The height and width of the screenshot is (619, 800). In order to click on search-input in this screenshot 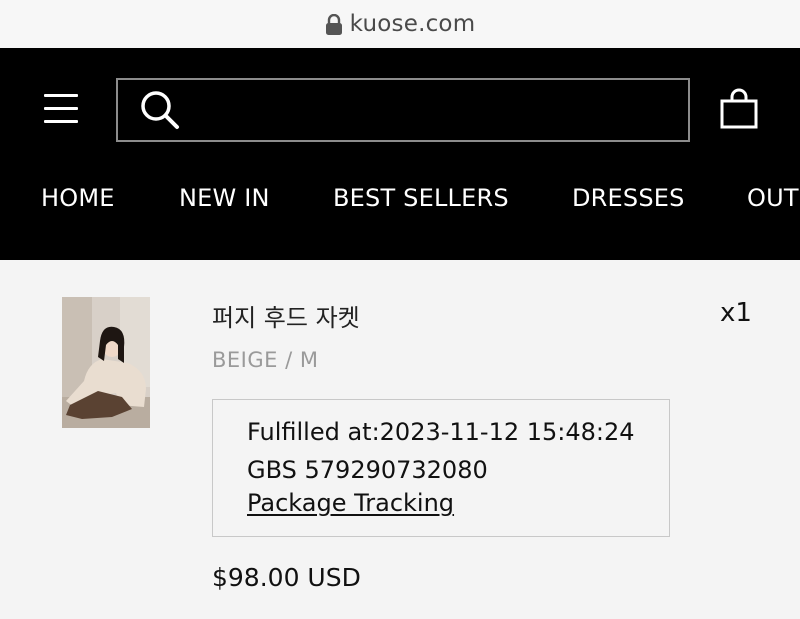, I will do `click(435, 110)`.